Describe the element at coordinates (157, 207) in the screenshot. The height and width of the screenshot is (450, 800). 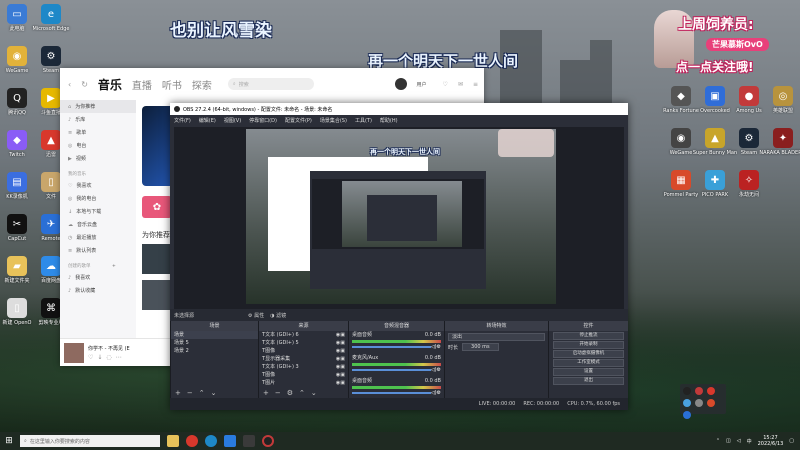
I see `music-card: ✿` at that location.